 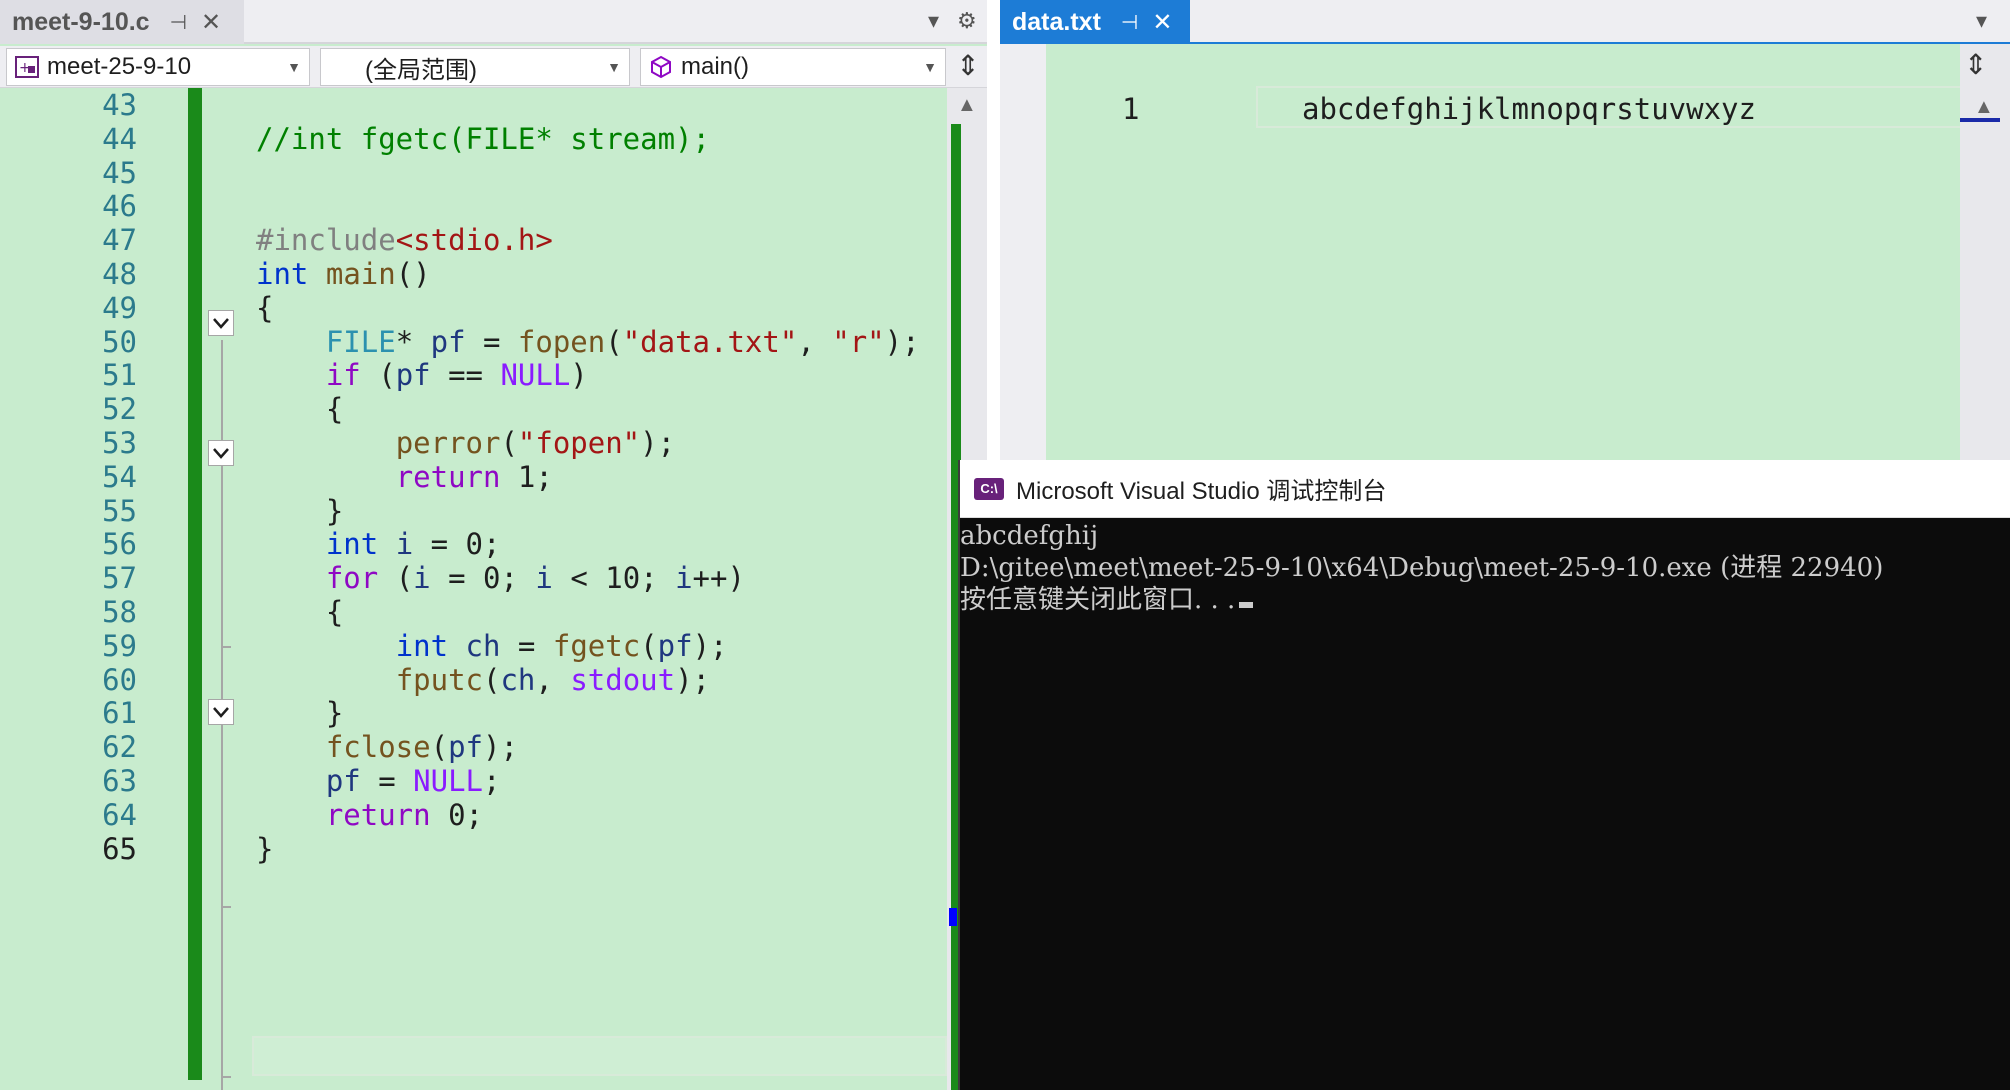 What do you see at coordinates (623, 679) in the screenshot?
I see `code-token: stdout` at bounding box center [623, 679].